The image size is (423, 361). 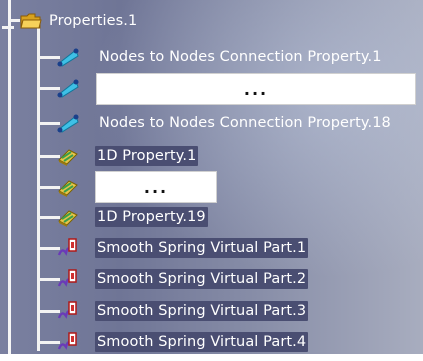 What do you see at coordinates (240, 57) in the screenshot?
I see `tree-node-label: Nodes to Nodes Connection Property.1` at bounding box center [240, 57].